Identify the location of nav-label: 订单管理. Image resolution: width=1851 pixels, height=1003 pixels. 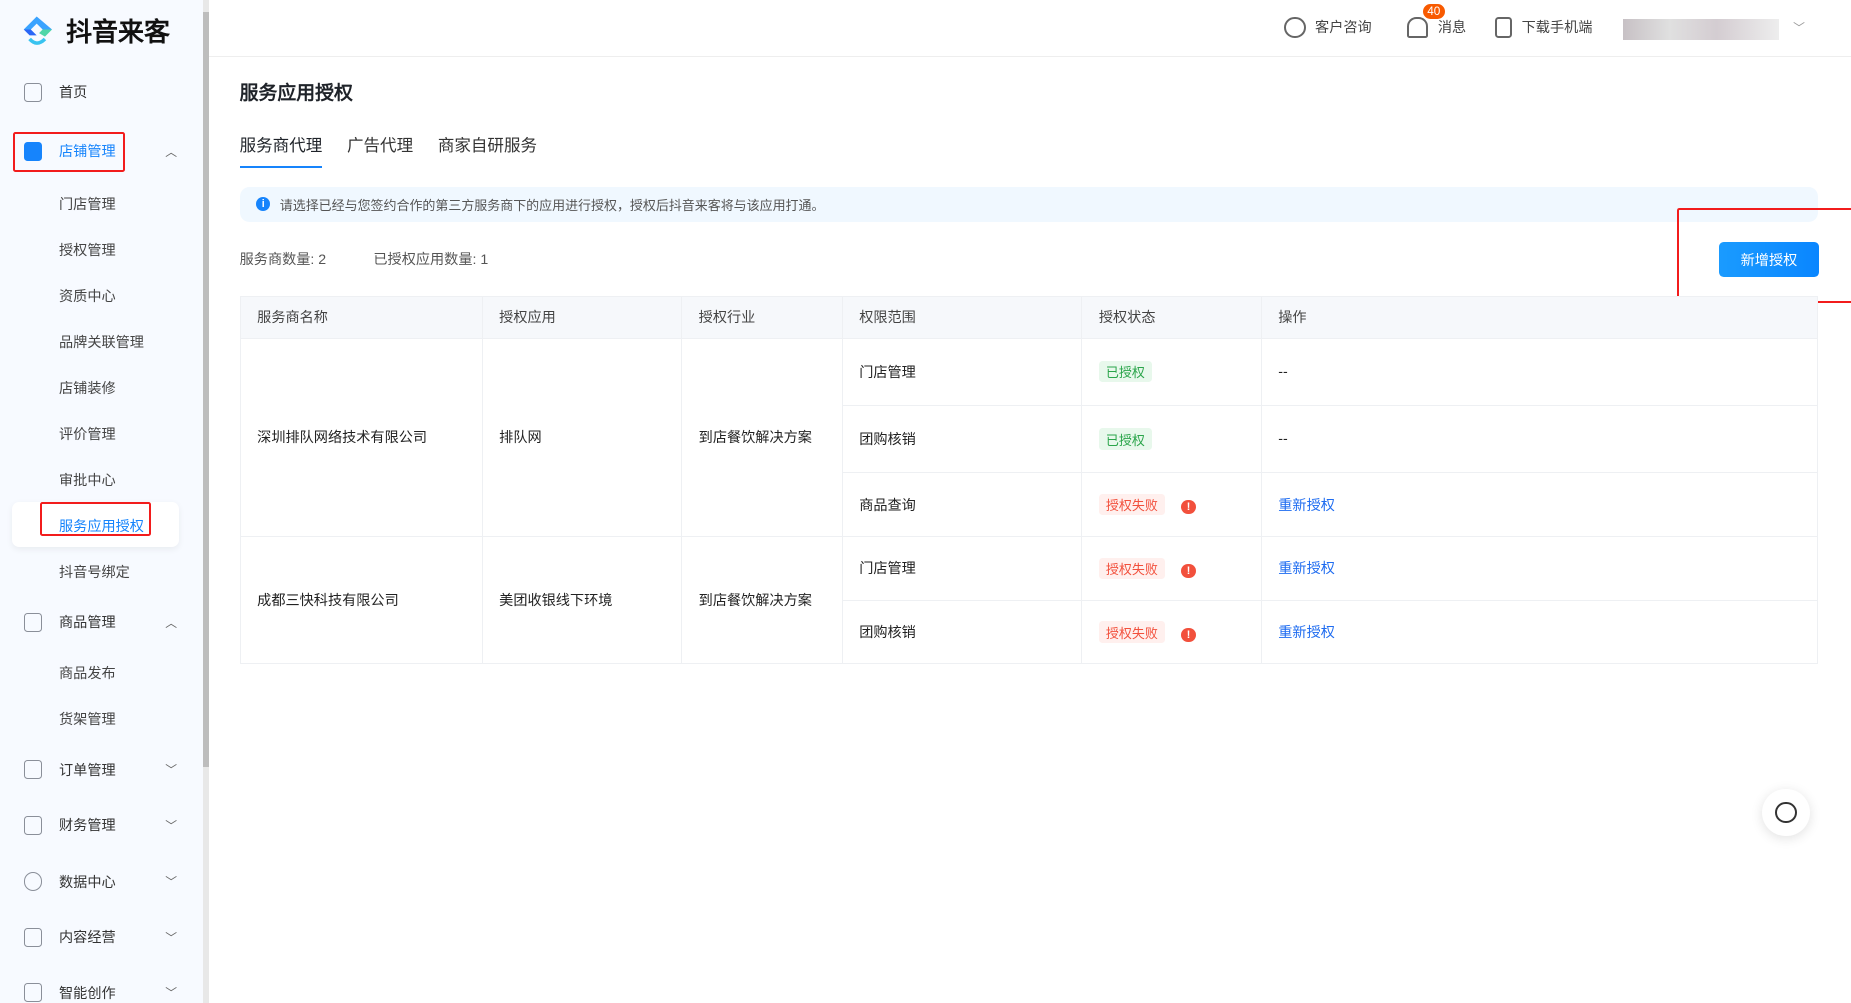
(87, 770).